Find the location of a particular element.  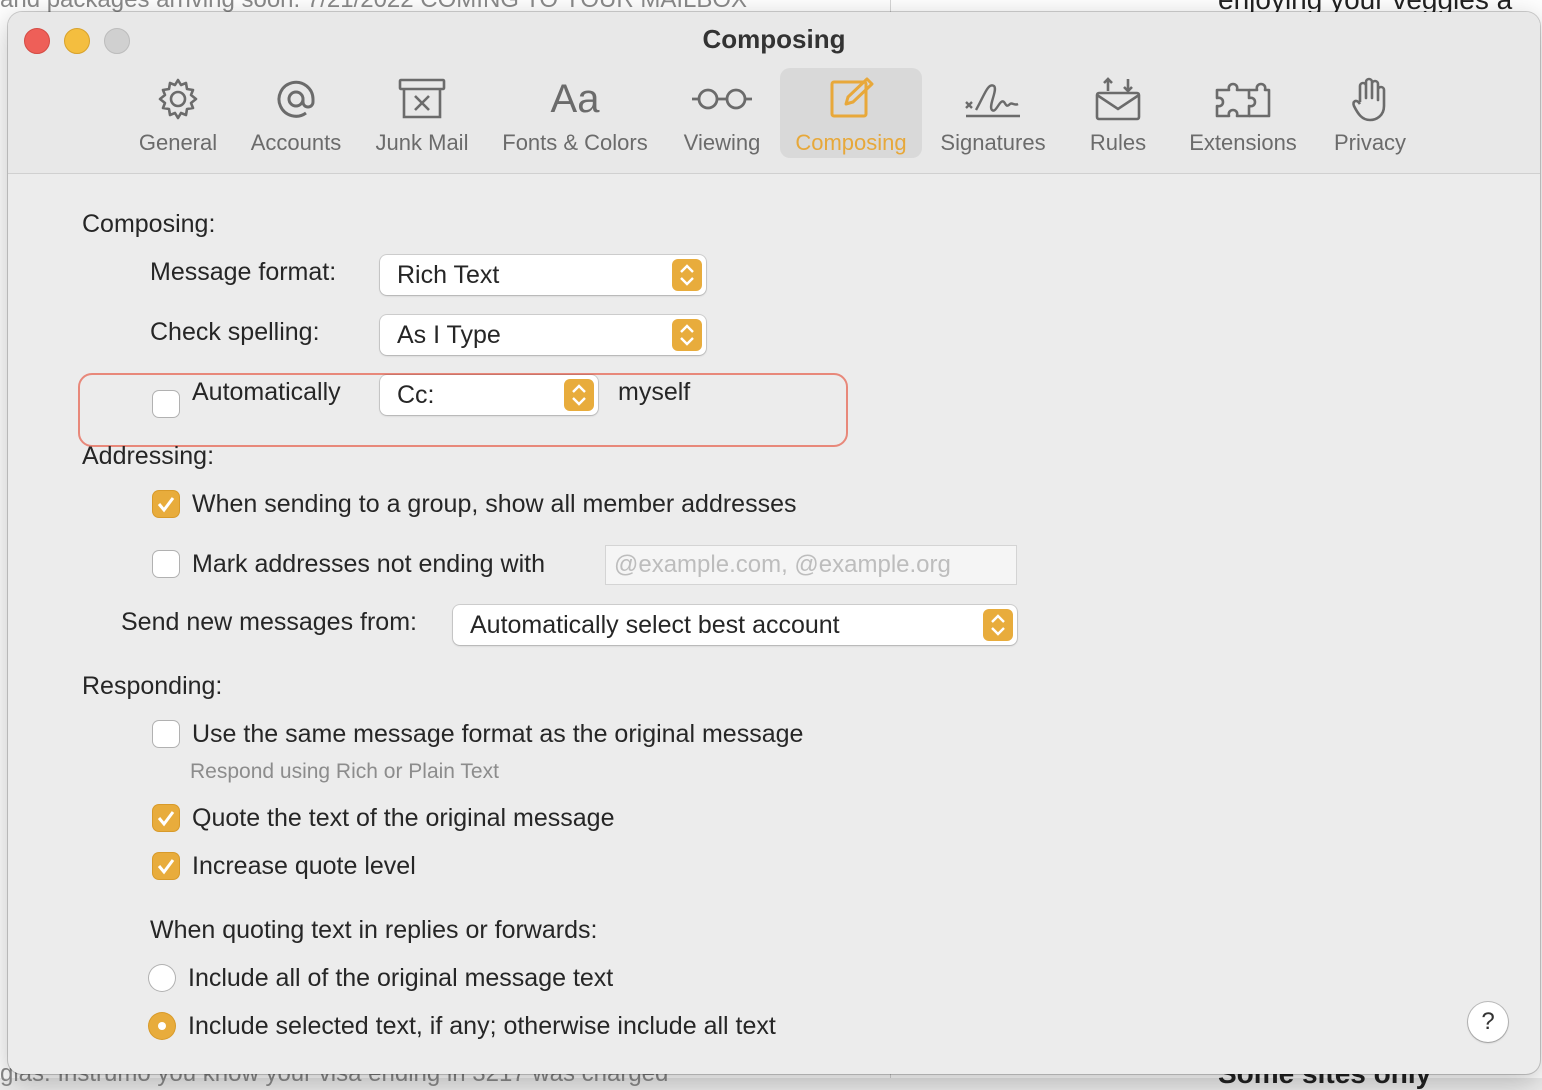

responding-heading: Responding: is located at coordinates (152, 686).